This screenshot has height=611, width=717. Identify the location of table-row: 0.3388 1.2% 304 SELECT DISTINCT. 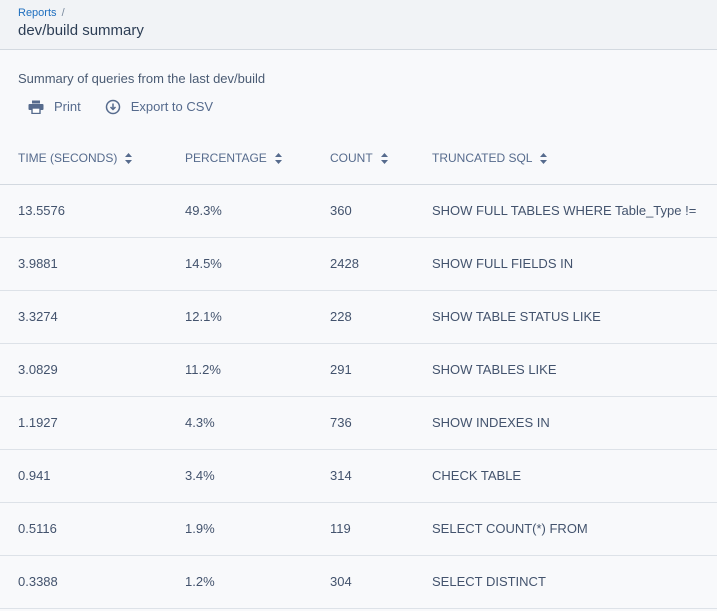
(358, 582).